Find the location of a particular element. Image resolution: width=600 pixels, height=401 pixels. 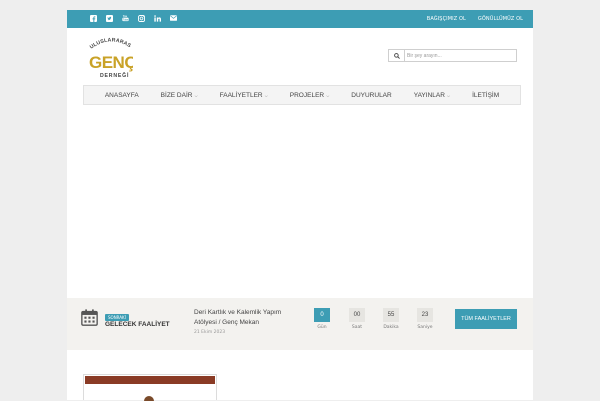

nav-item-label: YAYINLAR is located at coordinates (429, 95).